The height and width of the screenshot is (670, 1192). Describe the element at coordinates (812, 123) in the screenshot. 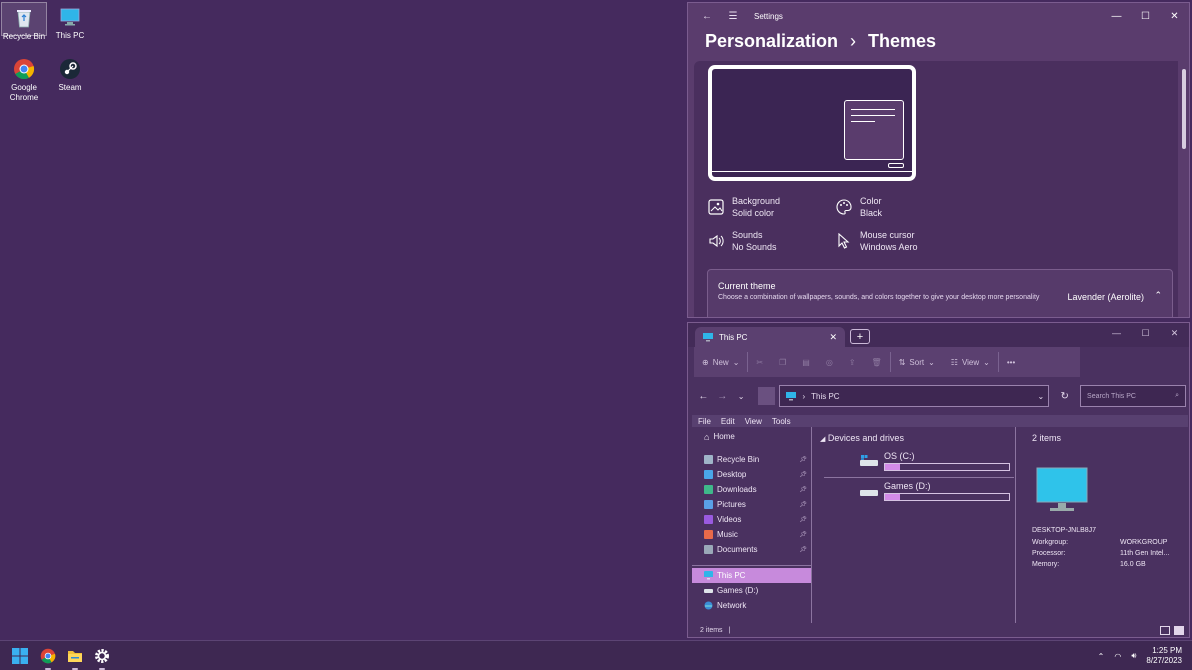

I see `theme-preview` at that location.